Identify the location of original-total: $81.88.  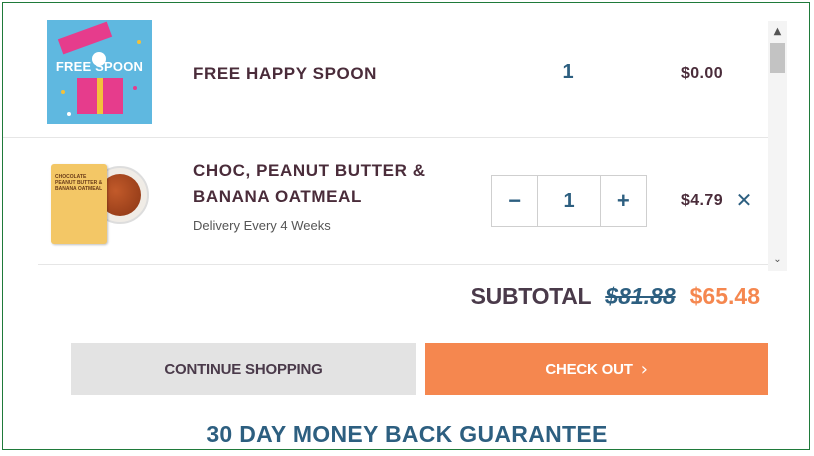
(640, 296).